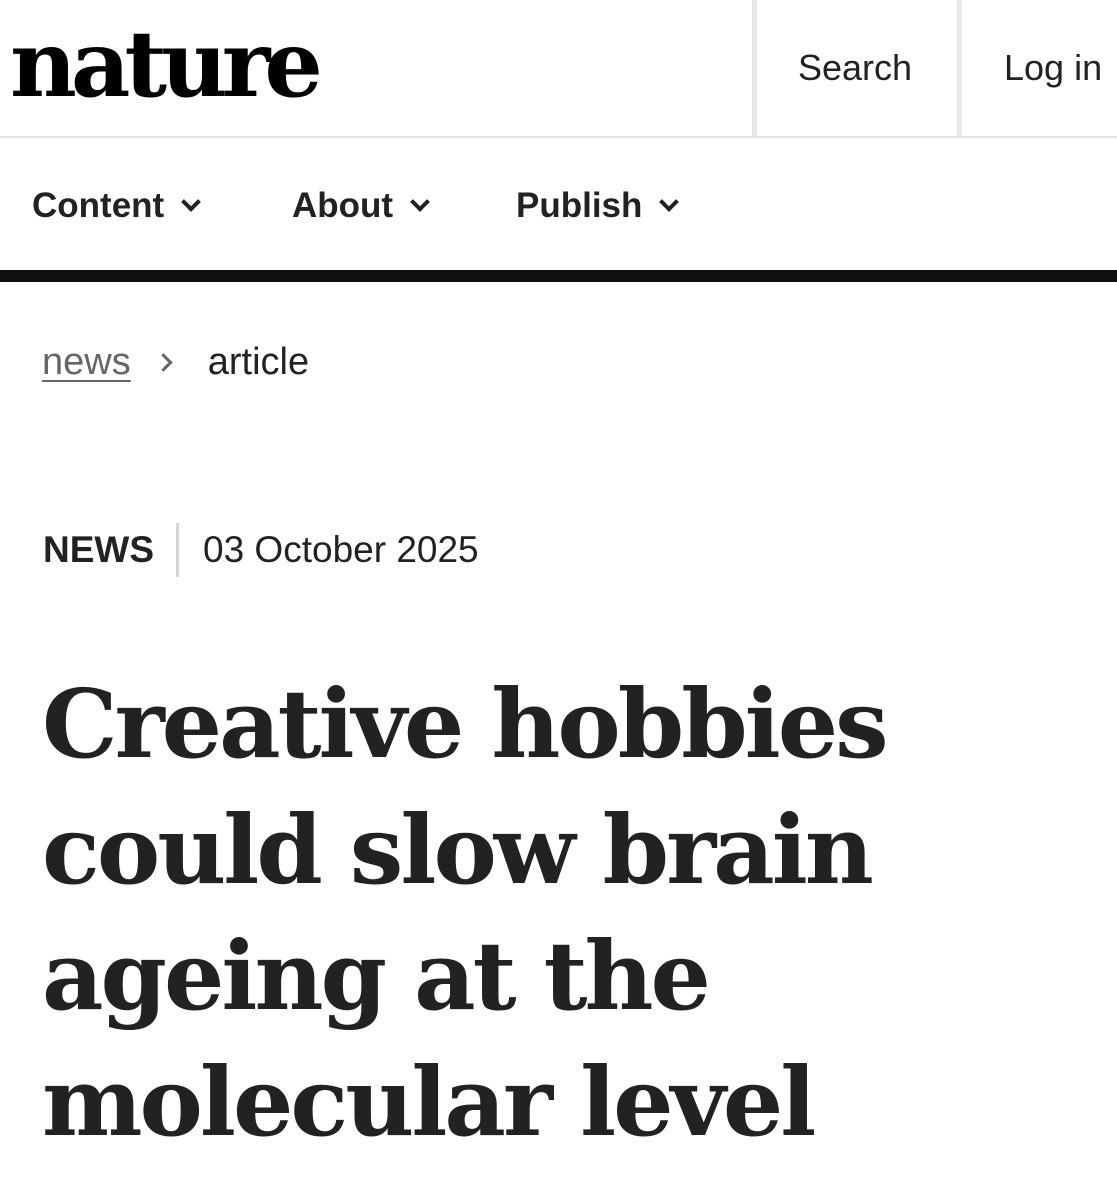 The height and width of the screenshot is (1200, 1117). Describe the element at coordinates (163, 362) in the screenshot. I see `chevron-right-icon` at that location.